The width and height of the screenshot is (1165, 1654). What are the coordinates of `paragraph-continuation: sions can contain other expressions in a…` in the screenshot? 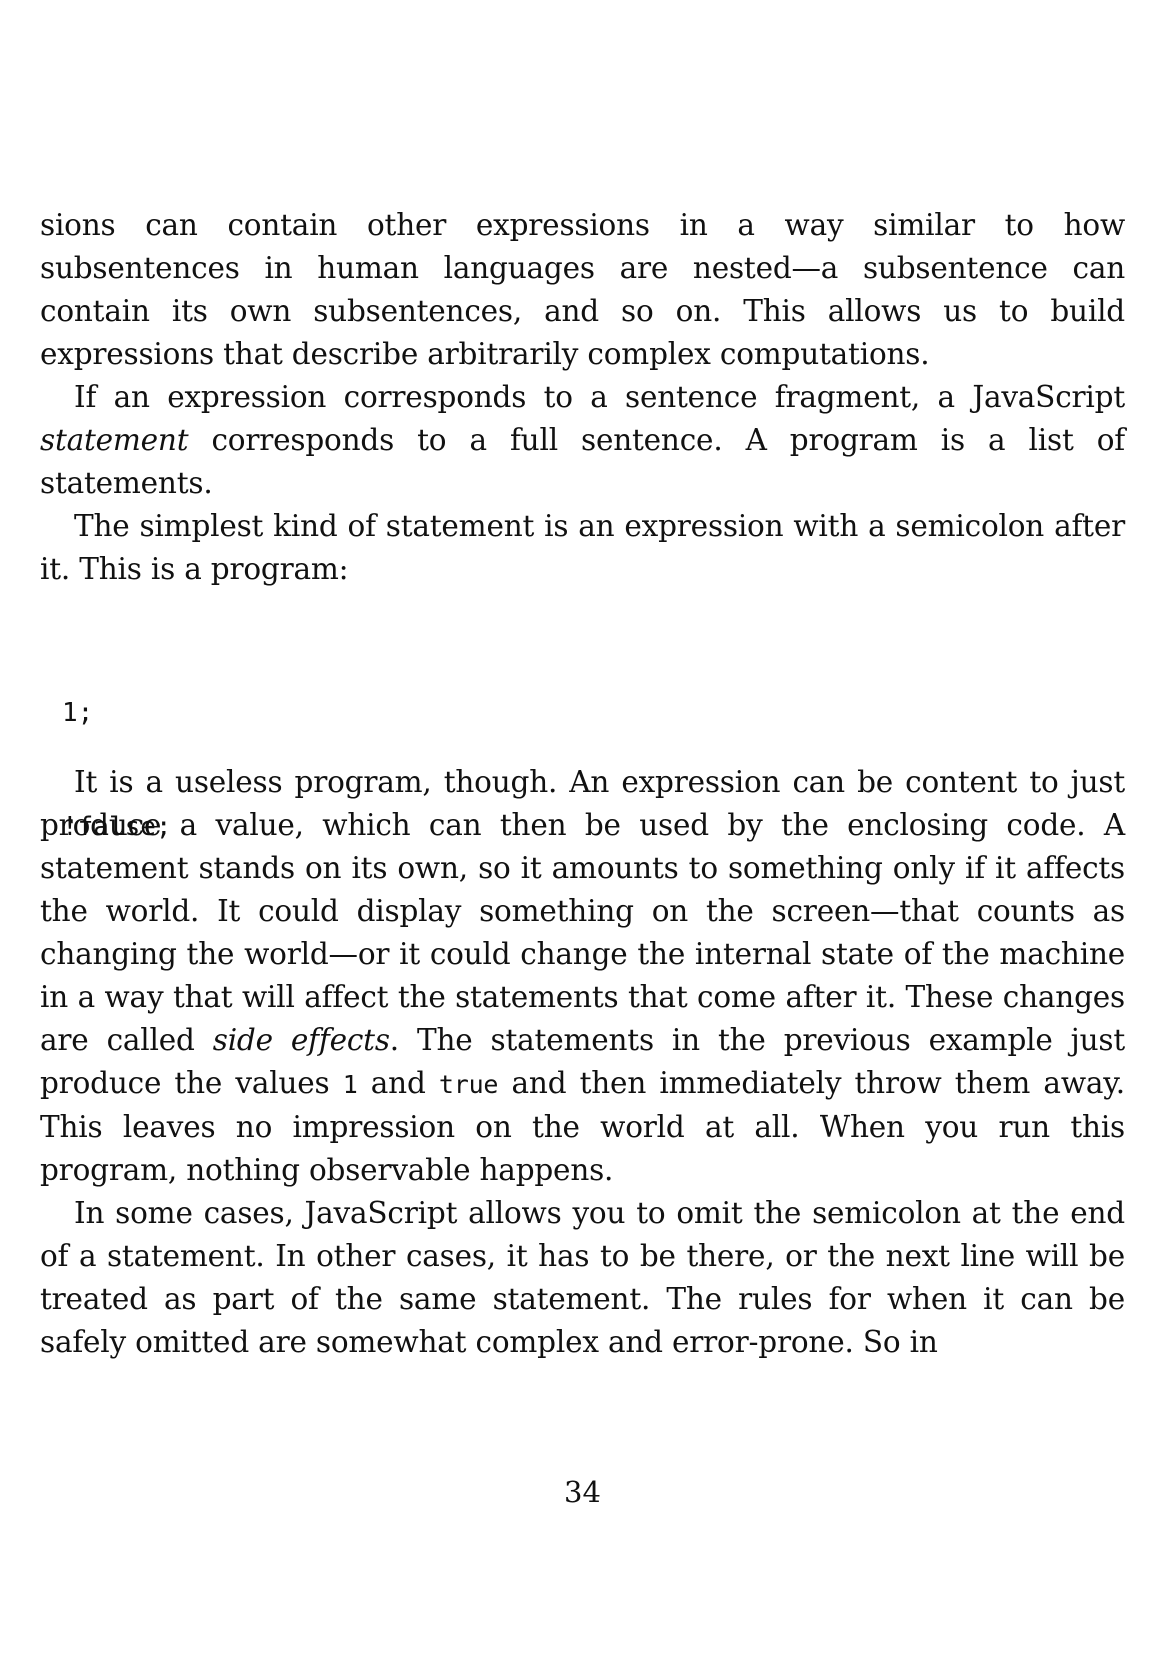 It's located at (582, 289).